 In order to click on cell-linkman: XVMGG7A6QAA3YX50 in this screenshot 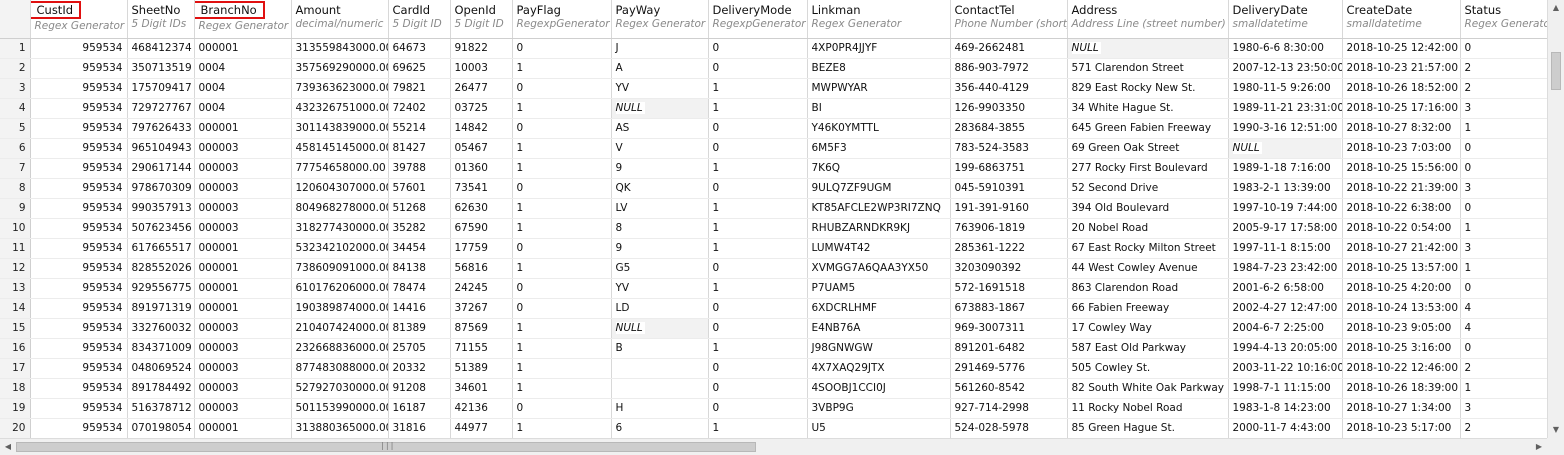, I will do `click(879, 268)`.